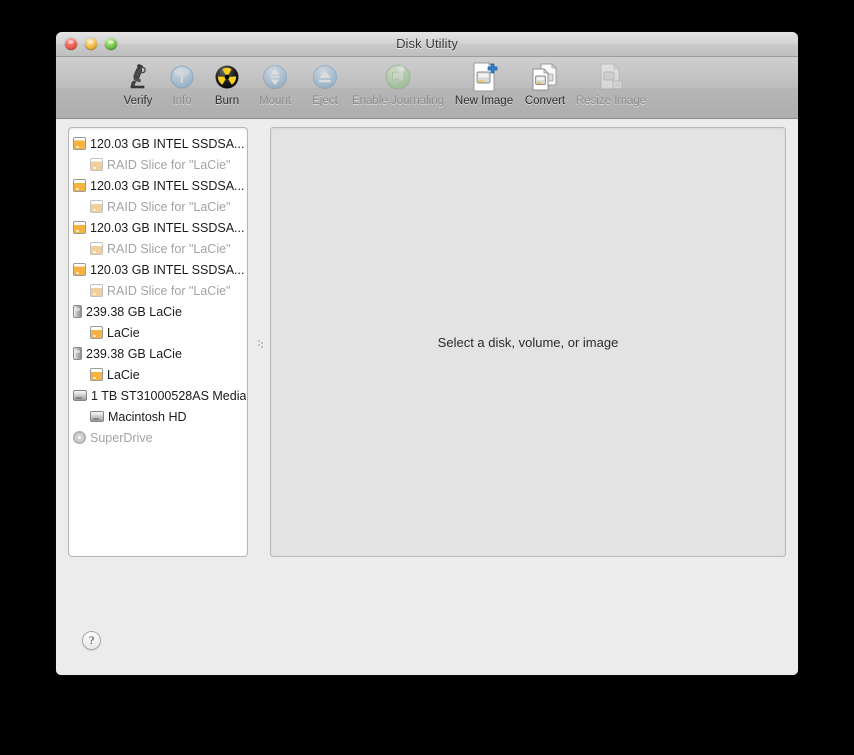  What do you see at coordinates (182, 101) in the screenshot?
I see `toolbar-label-info: Info` at bounding box center [182, 101].